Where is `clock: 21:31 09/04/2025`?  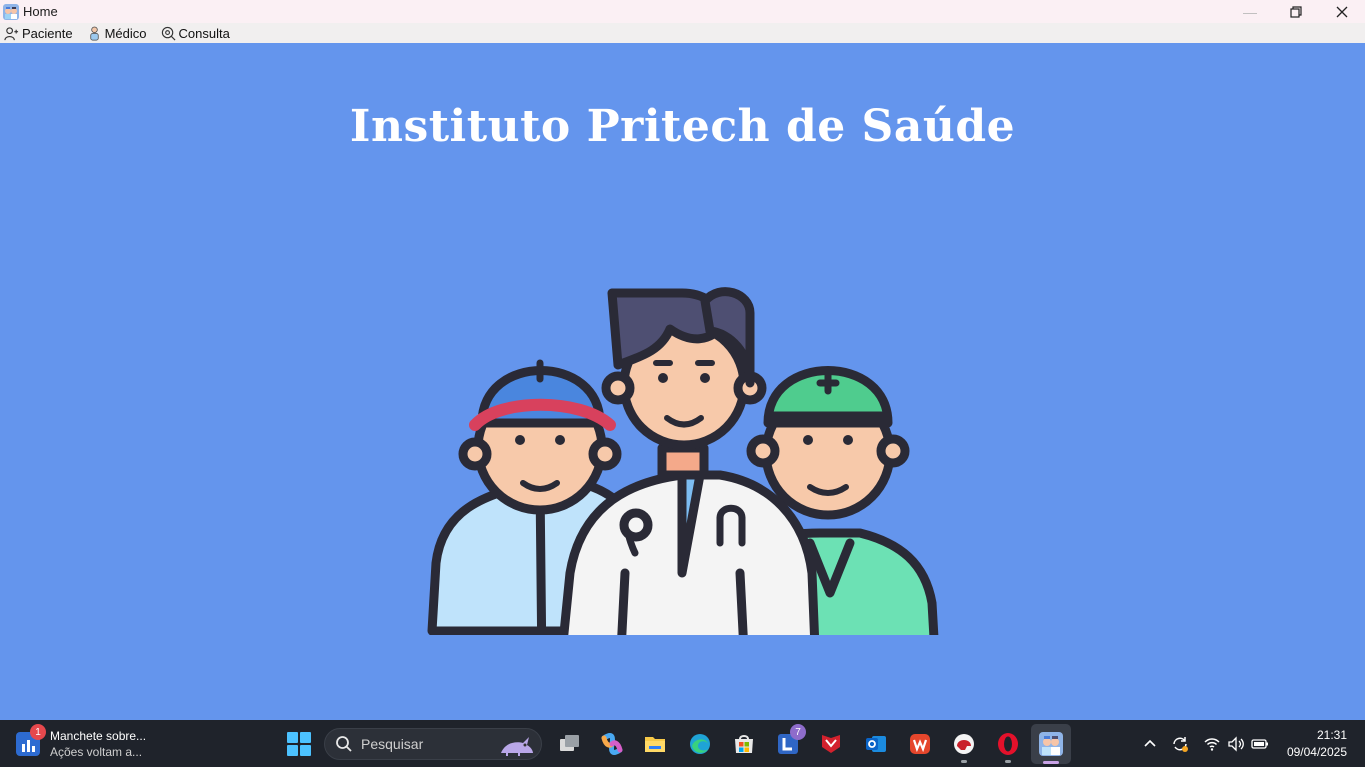 clock: 21:31 09/04/2025 is located at coordinates (1317, 743).